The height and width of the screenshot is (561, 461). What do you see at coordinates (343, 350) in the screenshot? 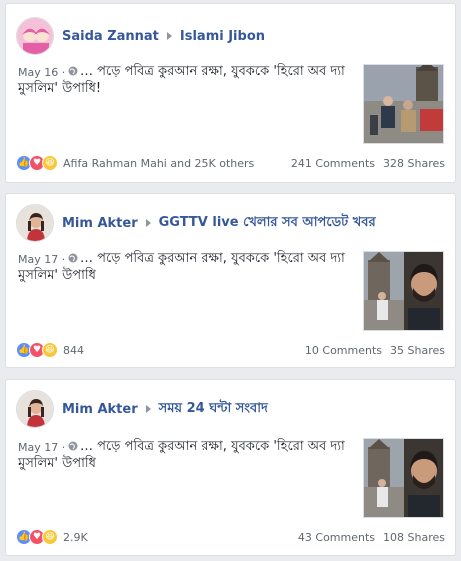
I see `comments-count: 10 Comments` at bounding box center [343, 350].